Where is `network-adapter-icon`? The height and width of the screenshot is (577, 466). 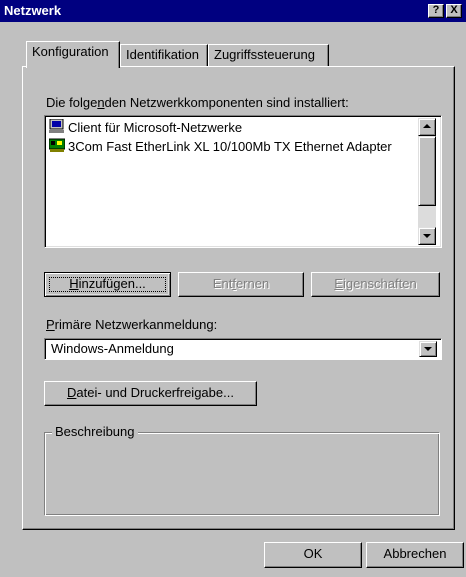
network-adapter-icon is located at coordinates (57, 147).